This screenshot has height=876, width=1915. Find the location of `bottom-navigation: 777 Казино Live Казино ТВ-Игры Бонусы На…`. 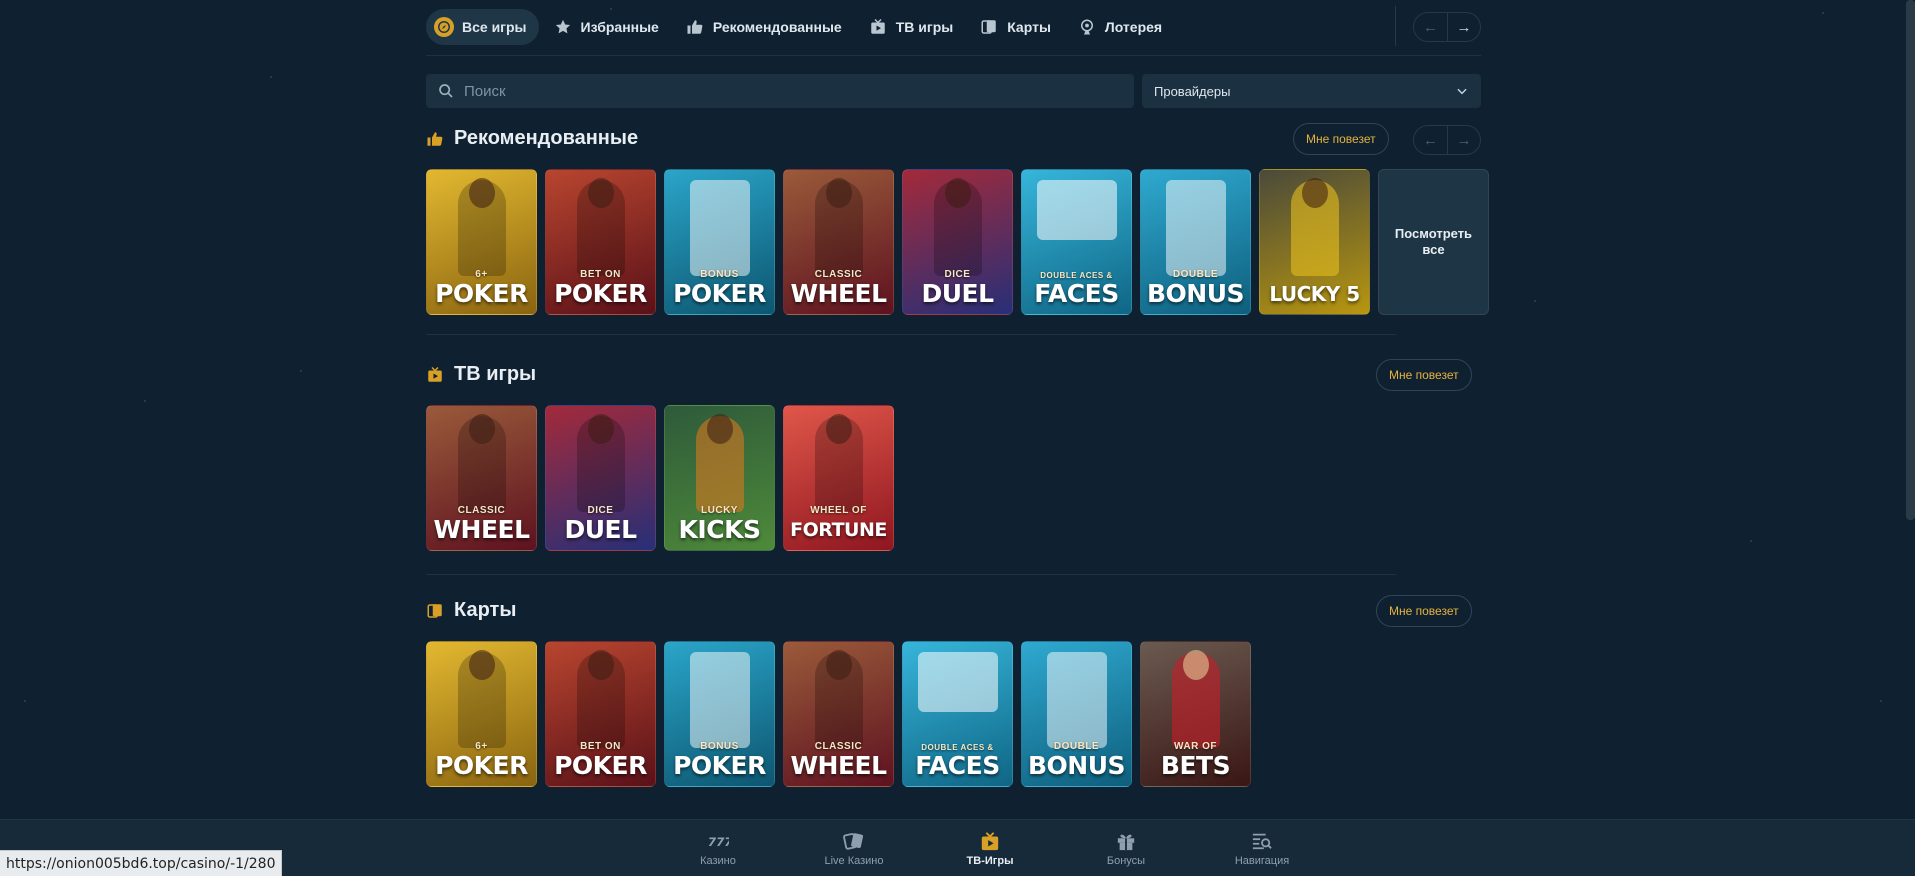

bottom-navigation: 777 Казино Live Казино ТВ-Игры Бонусы На… is located at coordinates (957, 847).